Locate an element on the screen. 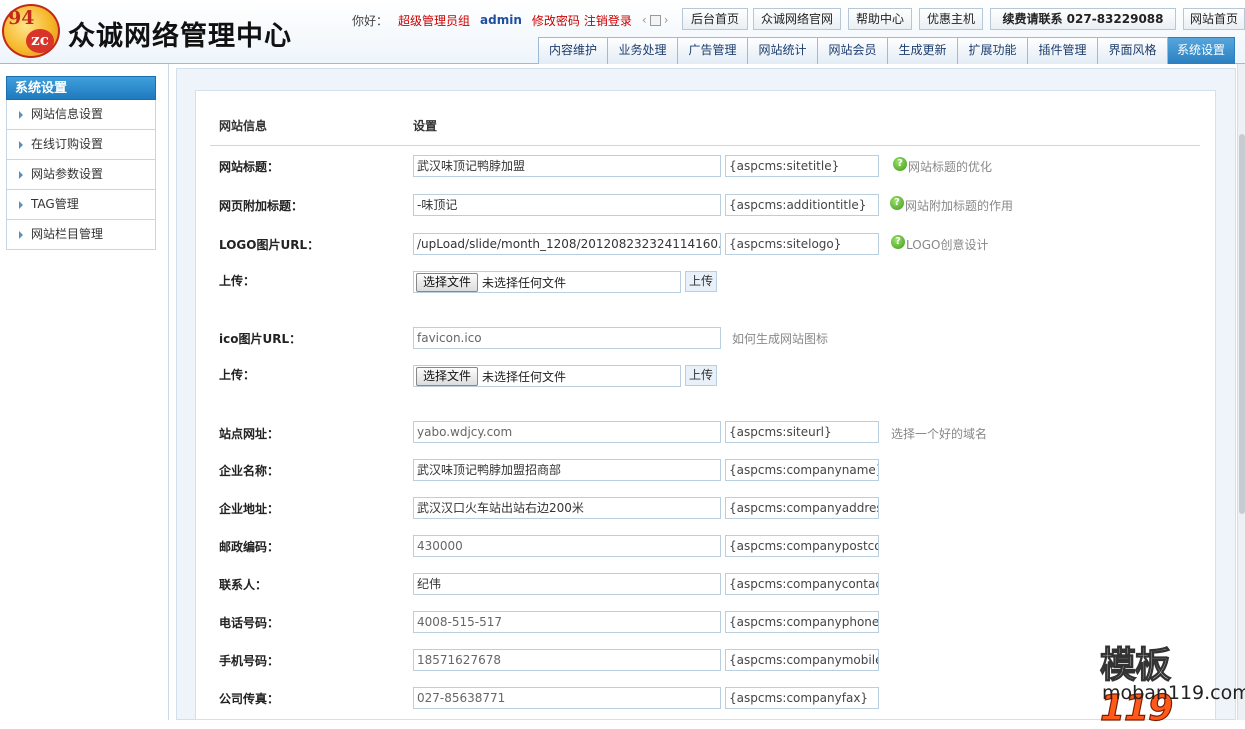 This screenshot has height=729, width=1245. tab-members: 网站会员 is located at coordinates (853, 50).